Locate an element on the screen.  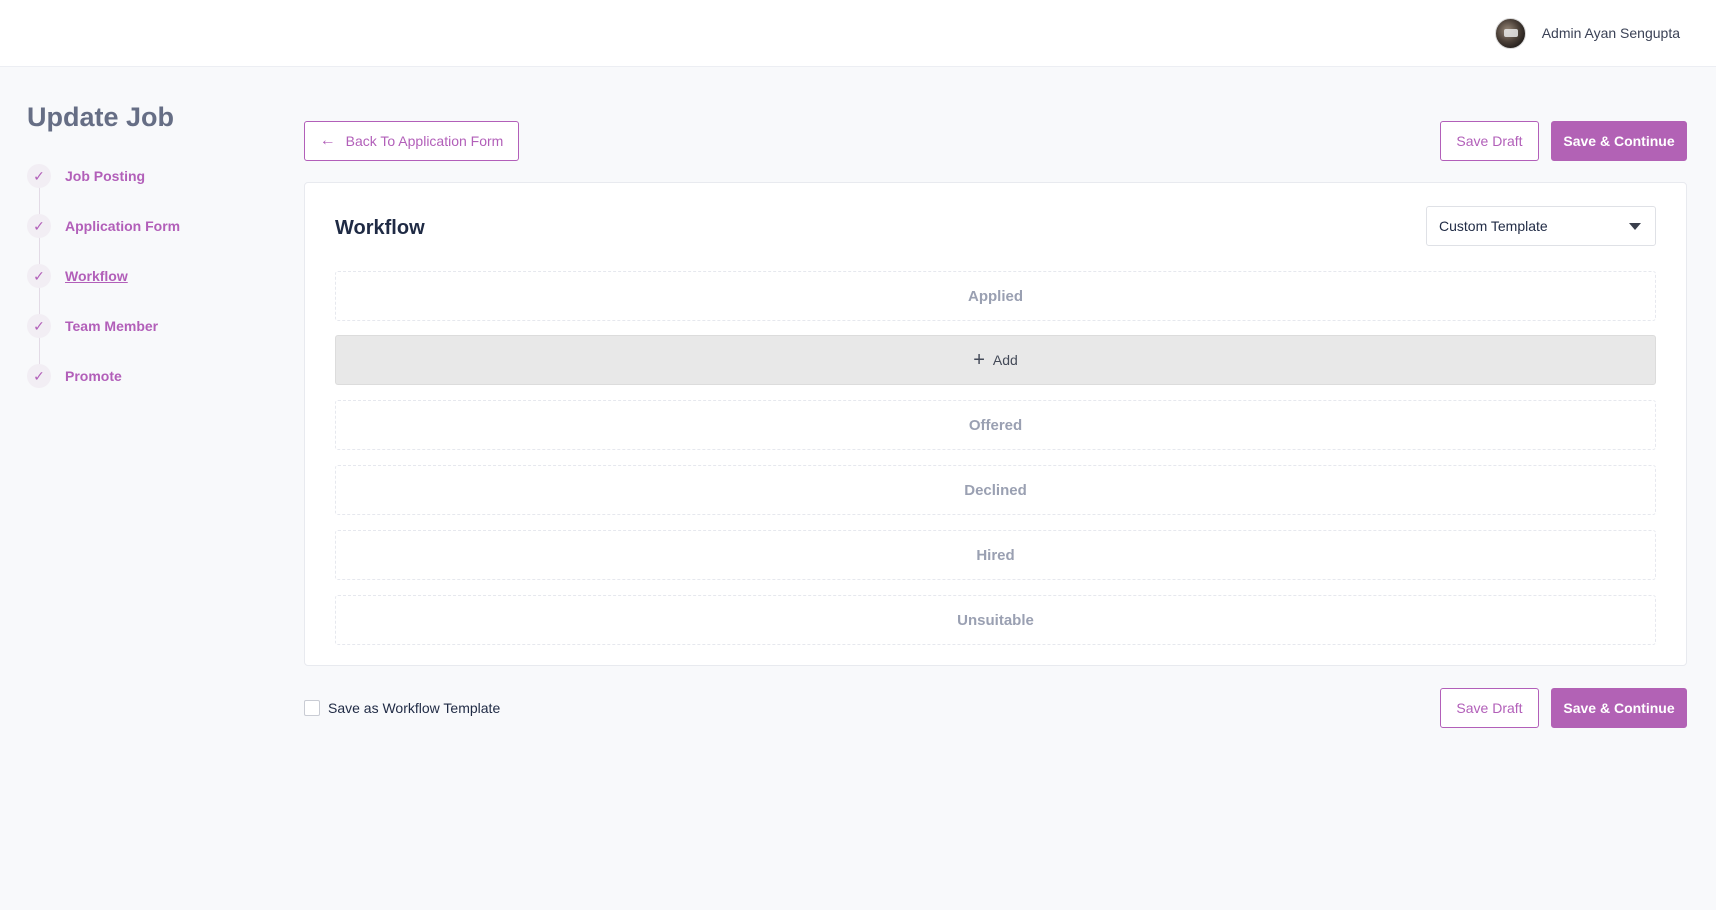
back-to-application-form-button: ← Back To Application Form is located at coordinates (411, 141).